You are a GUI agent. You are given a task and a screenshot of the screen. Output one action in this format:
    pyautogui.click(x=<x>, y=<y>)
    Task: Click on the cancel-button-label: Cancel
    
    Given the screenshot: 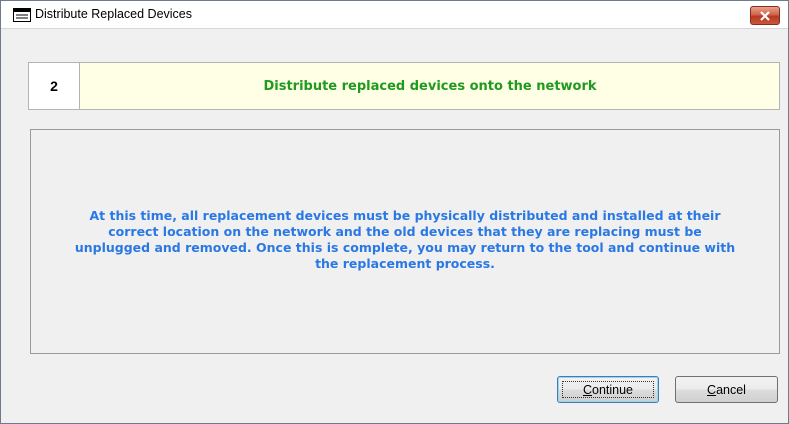 What is the action you would take?
    pyautogui.click(x=726, y=390)
    